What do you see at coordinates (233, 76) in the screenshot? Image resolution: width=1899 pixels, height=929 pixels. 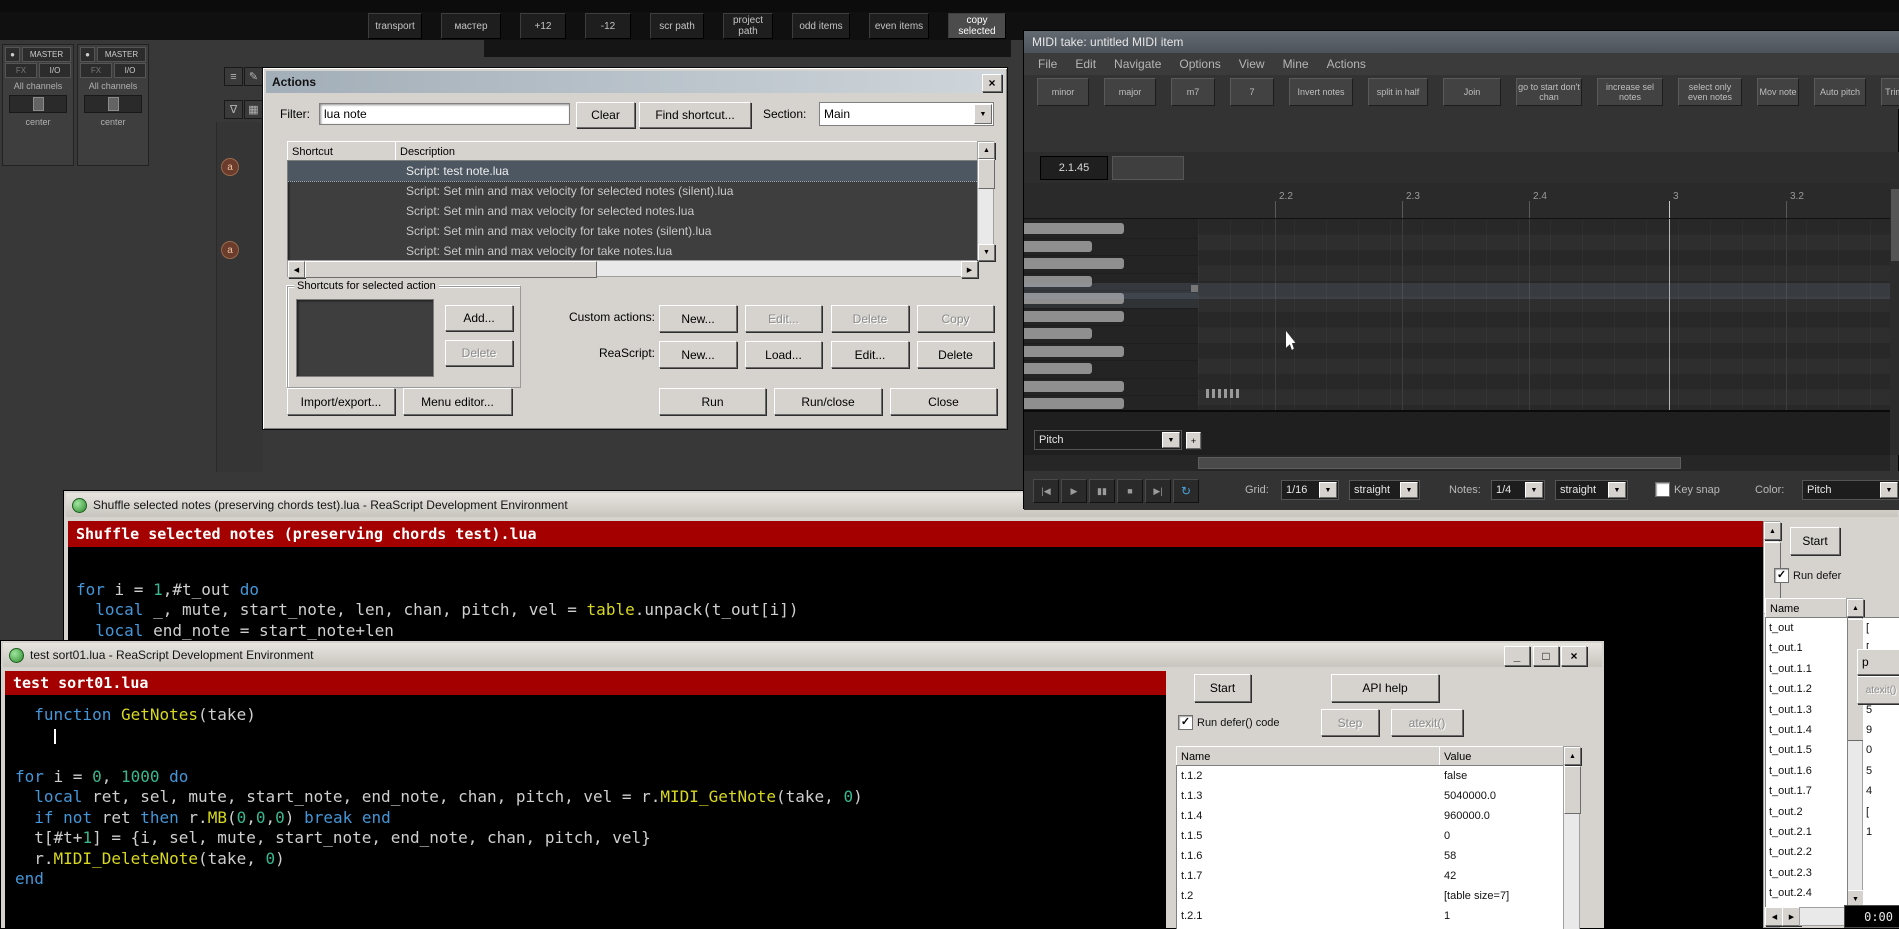 I see `list-icon: ≡` at bounding box center [233, 76].